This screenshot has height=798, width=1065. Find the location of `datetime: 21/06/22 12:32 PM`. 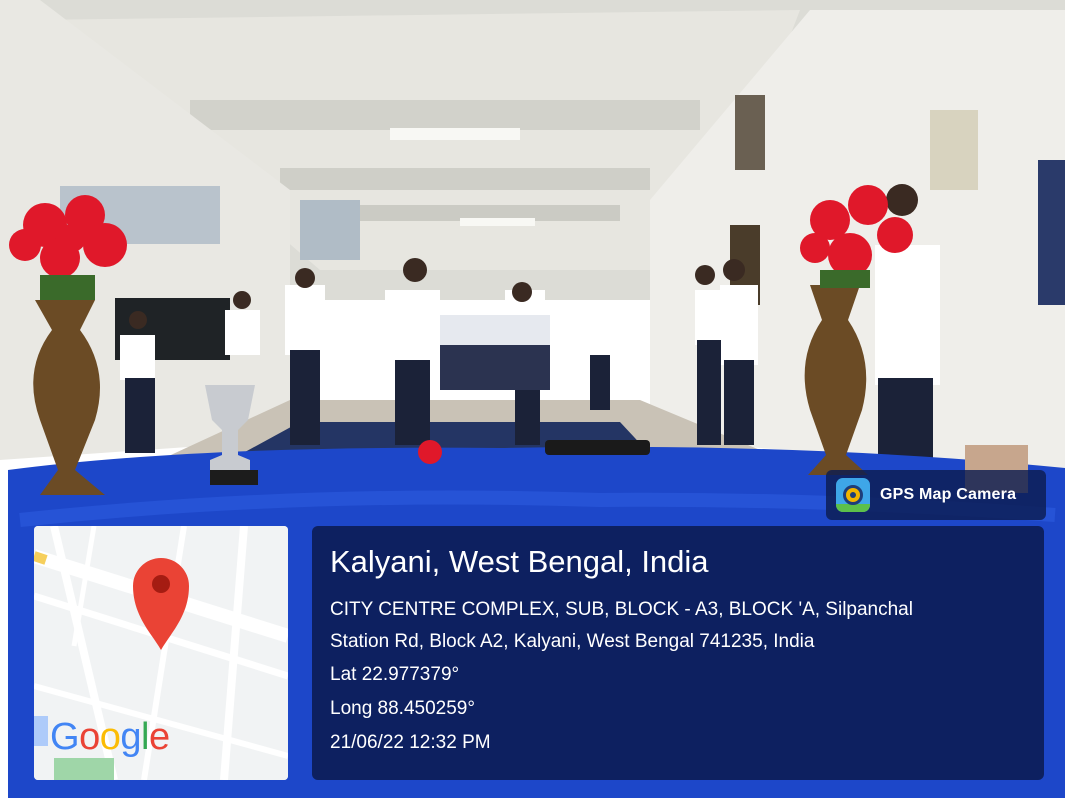

datetime: 21/06/22 12:32 PM is located at coordinates (410, 742).